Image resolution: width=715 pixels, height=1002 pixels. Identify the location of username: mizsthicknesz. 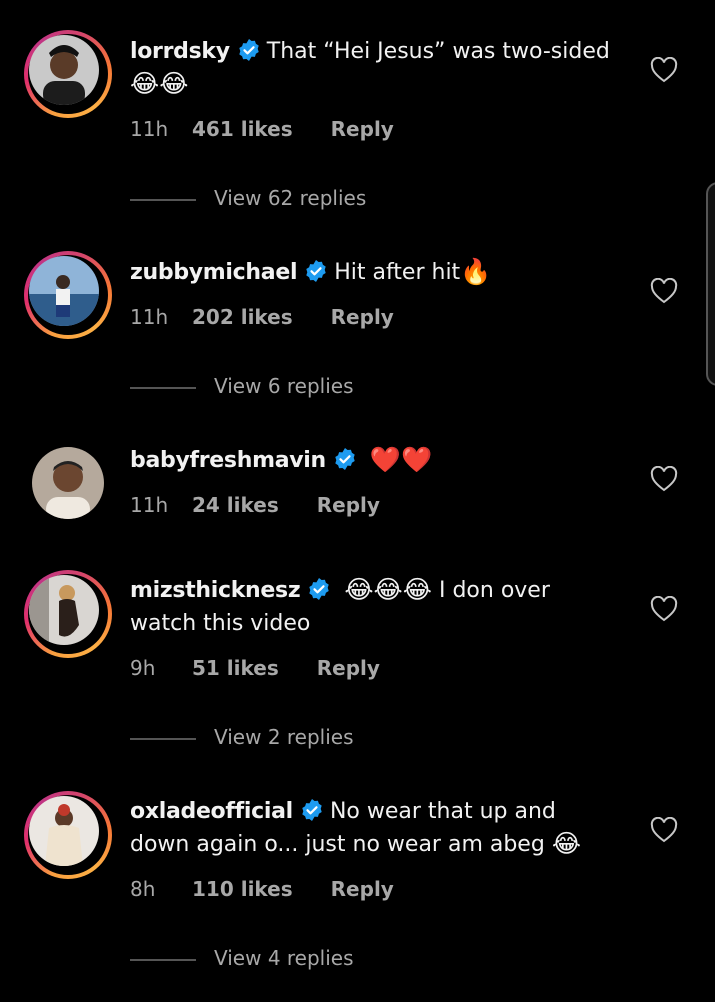
(215, 590).